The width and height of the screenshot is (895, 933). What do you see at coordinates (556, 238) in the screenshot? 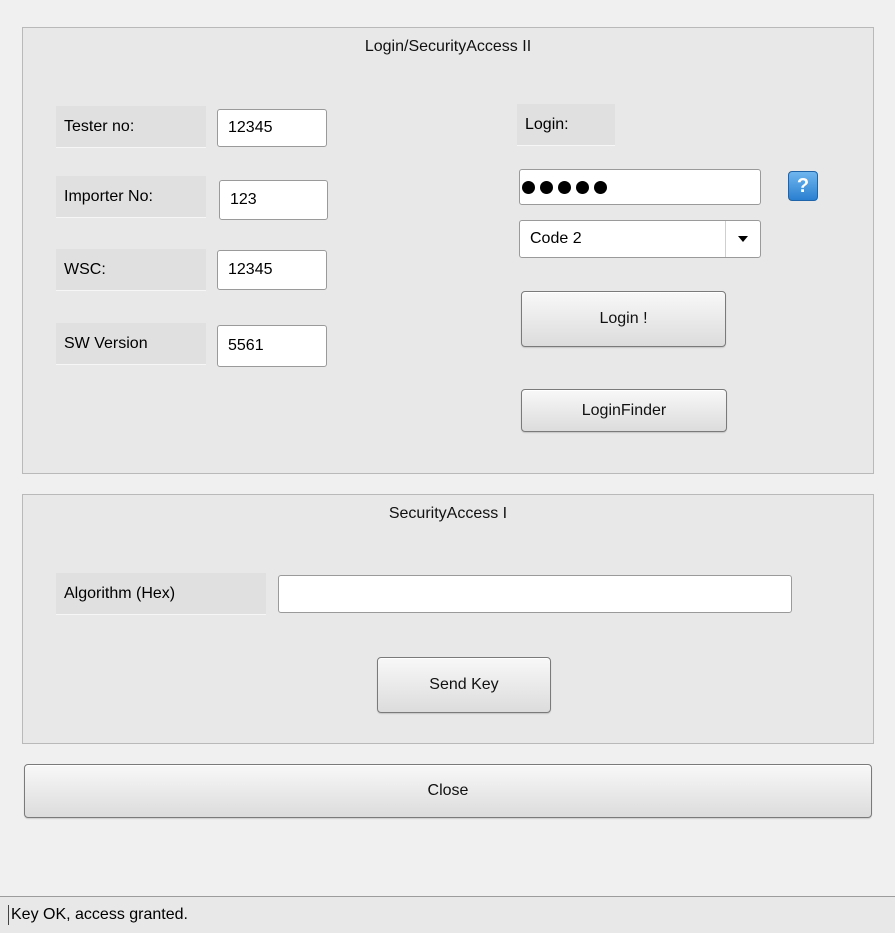
I see `code-select-value: Code 2` at bounding box center [556, 238].